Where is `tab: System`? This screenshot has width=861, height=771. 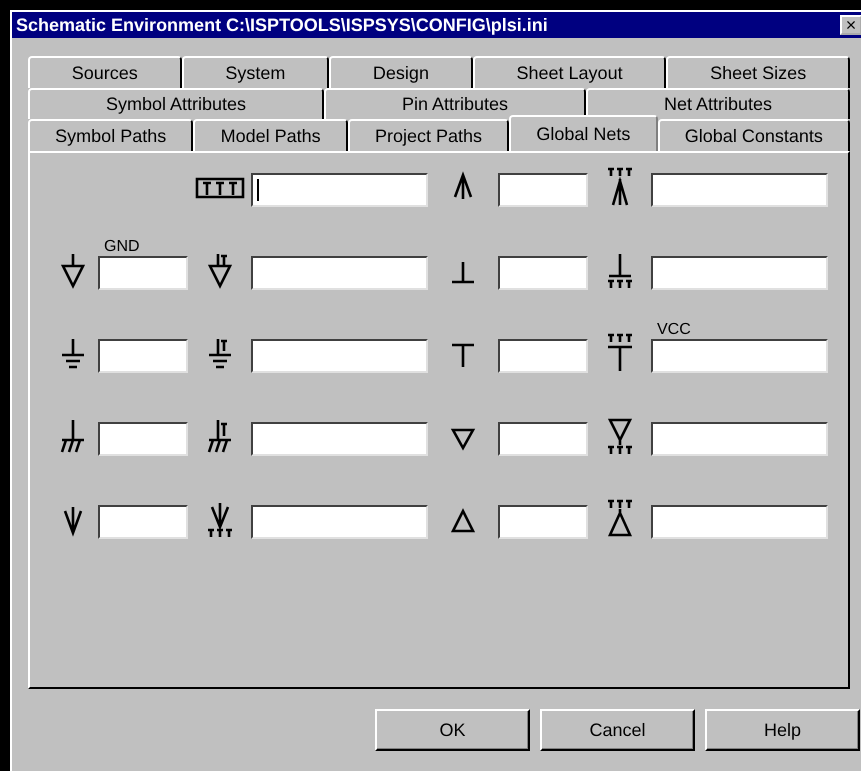
tab: System is located at coordinates (256, 72).